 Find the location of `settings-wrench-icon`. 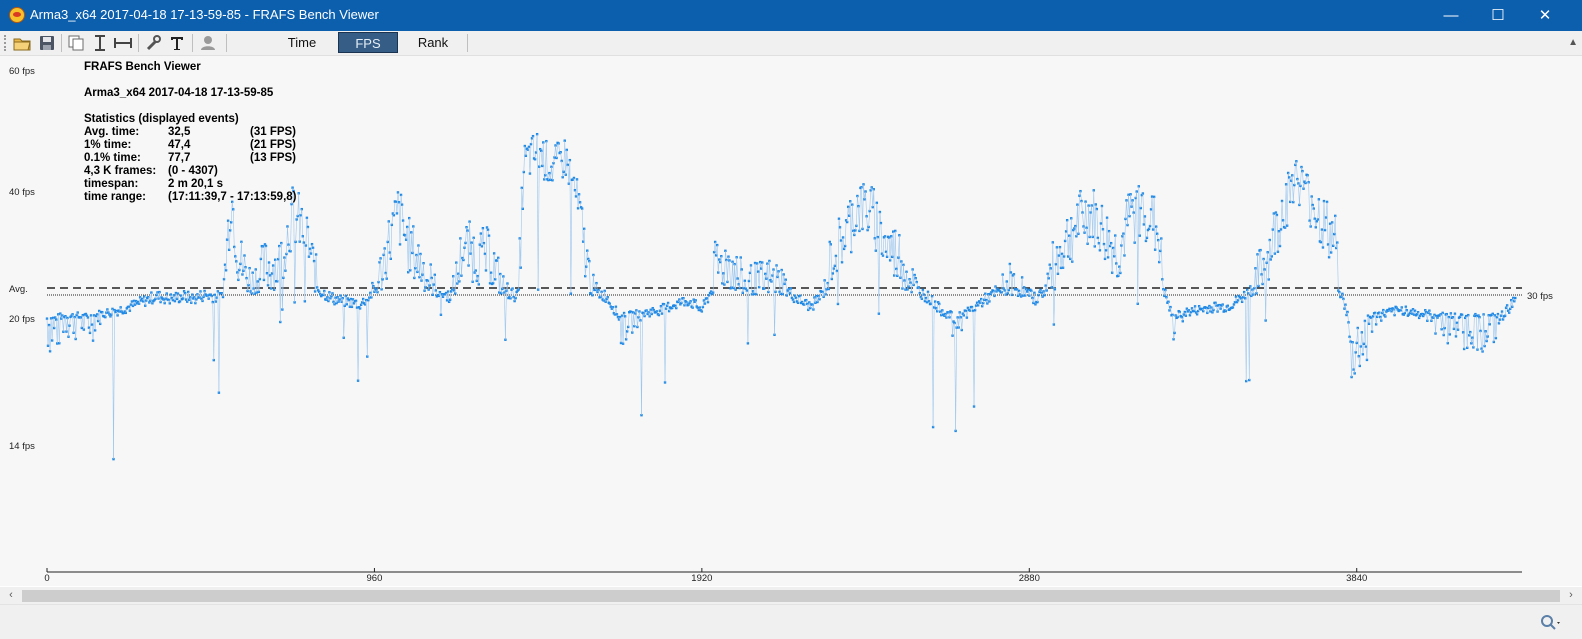

settings-wrench-icon is located at coordinates (153, 43).